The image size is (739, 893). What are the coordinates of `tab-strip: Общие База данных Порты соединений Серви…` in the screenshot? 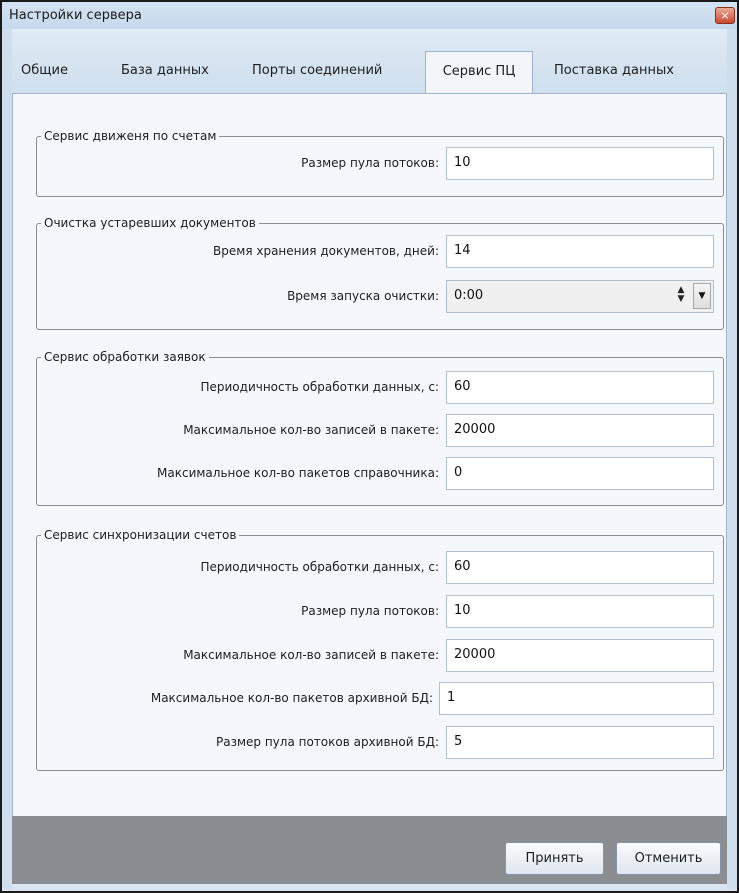 It's located at (369, 61).